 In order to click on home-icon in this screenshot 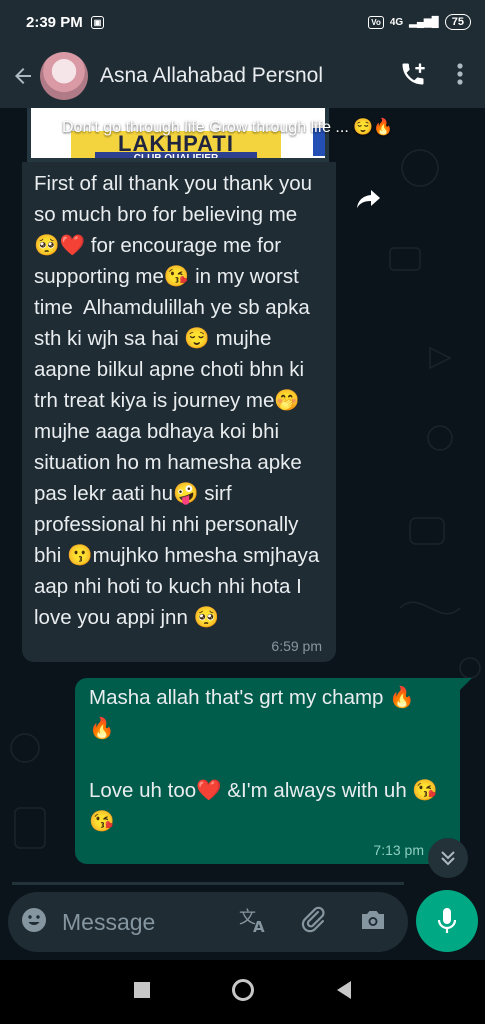, I will do `click(243, 992)`.